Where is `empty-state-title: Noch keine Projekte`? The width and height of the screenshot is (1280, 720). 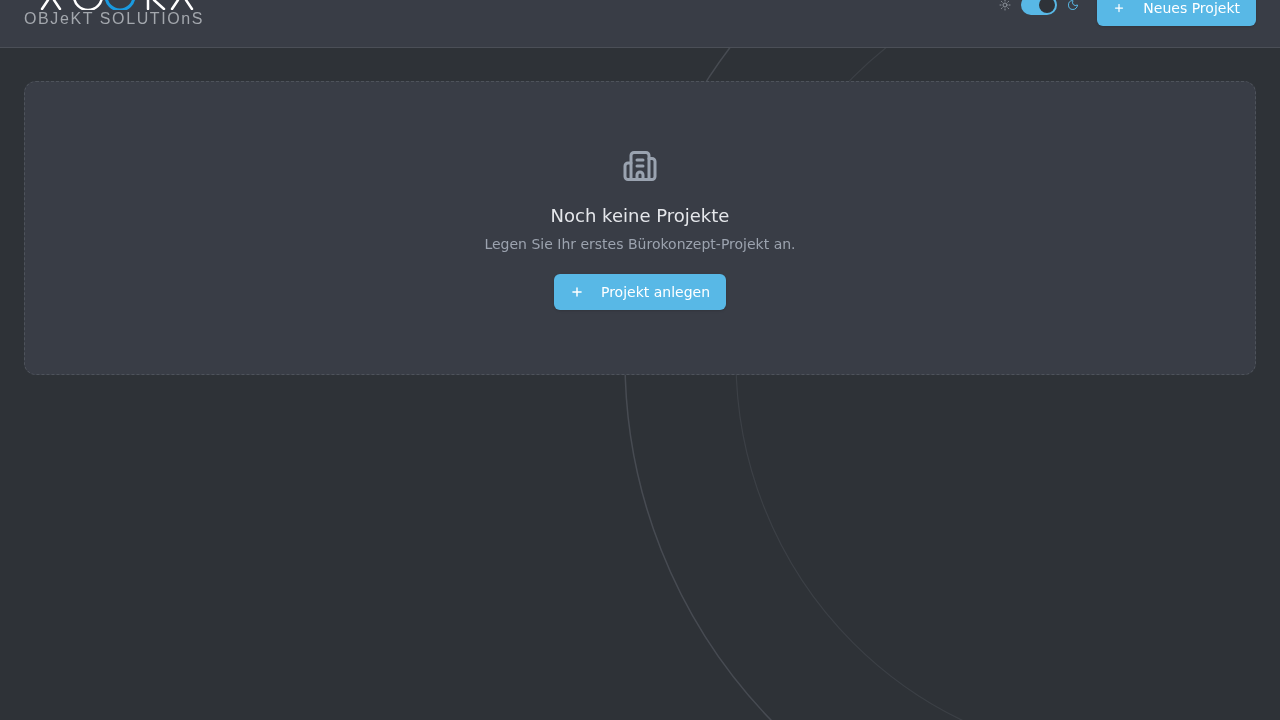 empty-state-title: Noch keine Projekte is located at coordinates (640, 216).